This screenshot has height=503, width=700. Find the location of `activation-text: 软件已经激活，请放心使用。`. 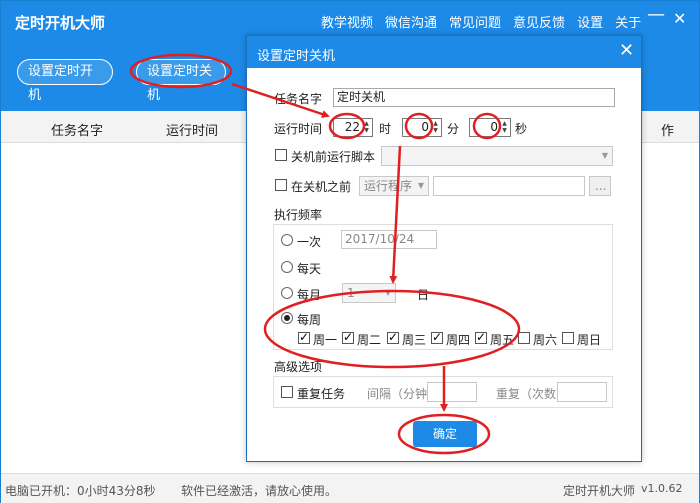

activation-text: 软件已经激活，请放心使用。 is located at coordinates (259, 491).